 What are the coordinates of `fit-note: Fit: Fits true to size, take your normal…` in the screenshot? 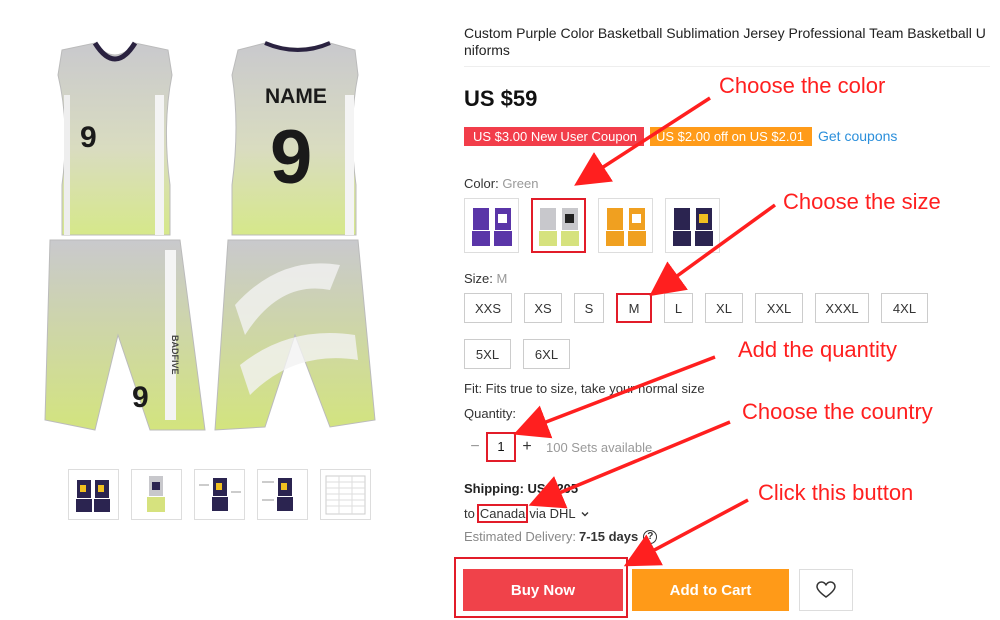 It's located at (584, 388).